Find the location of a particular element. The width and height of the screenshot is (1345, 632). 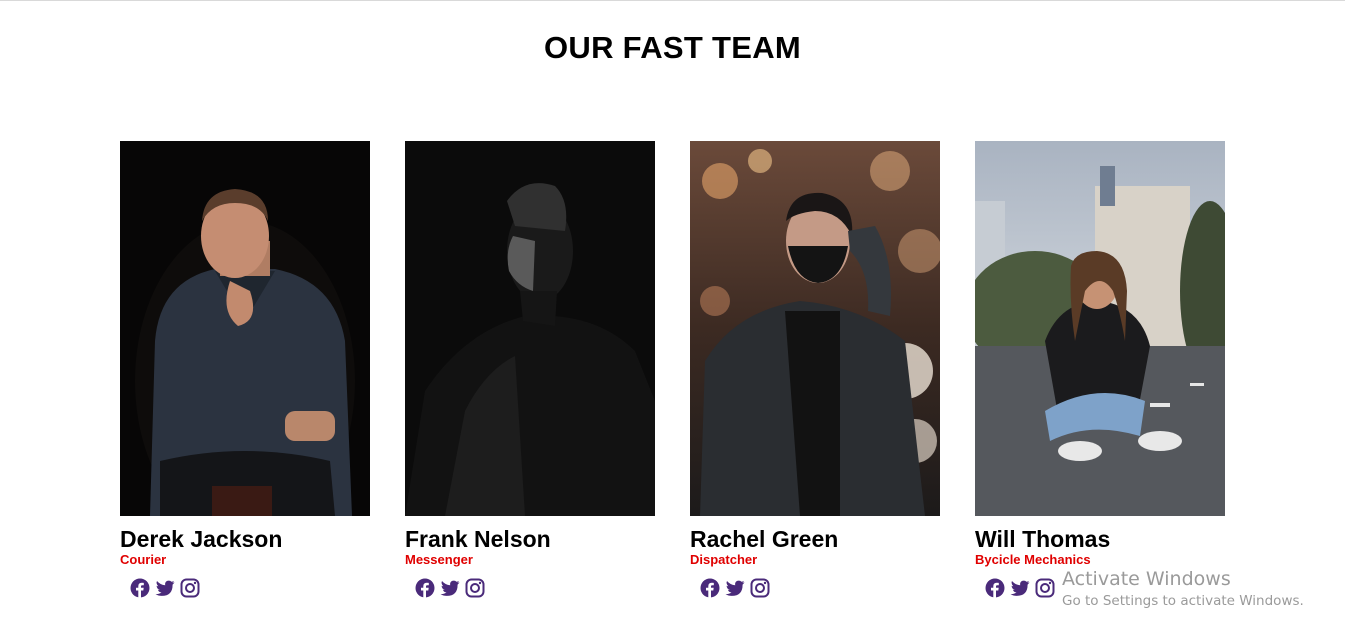

team-card: Will Thomas Bycicle Mechanics is located at coordinates (1100, 369).